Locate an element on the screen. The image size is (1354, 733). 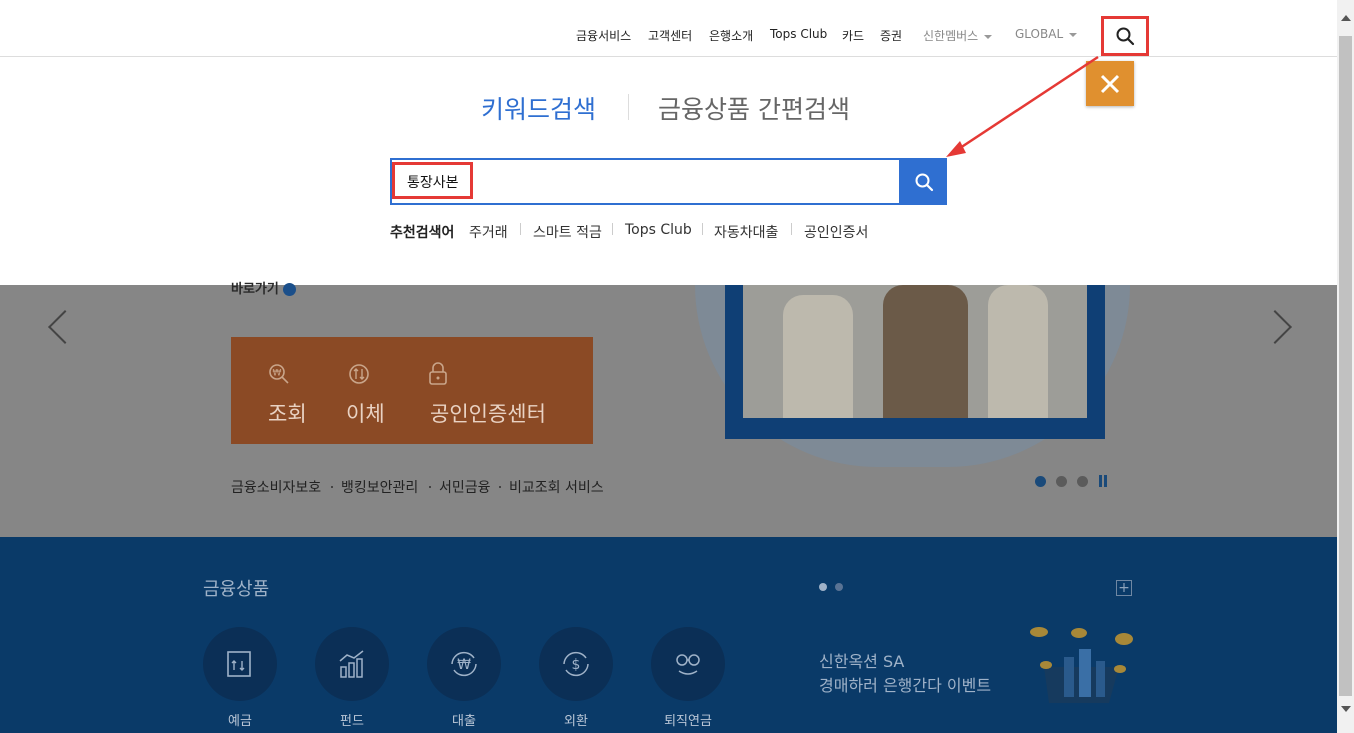
hero-goto-link: 바로가기 is located at coordinates (264, 287).